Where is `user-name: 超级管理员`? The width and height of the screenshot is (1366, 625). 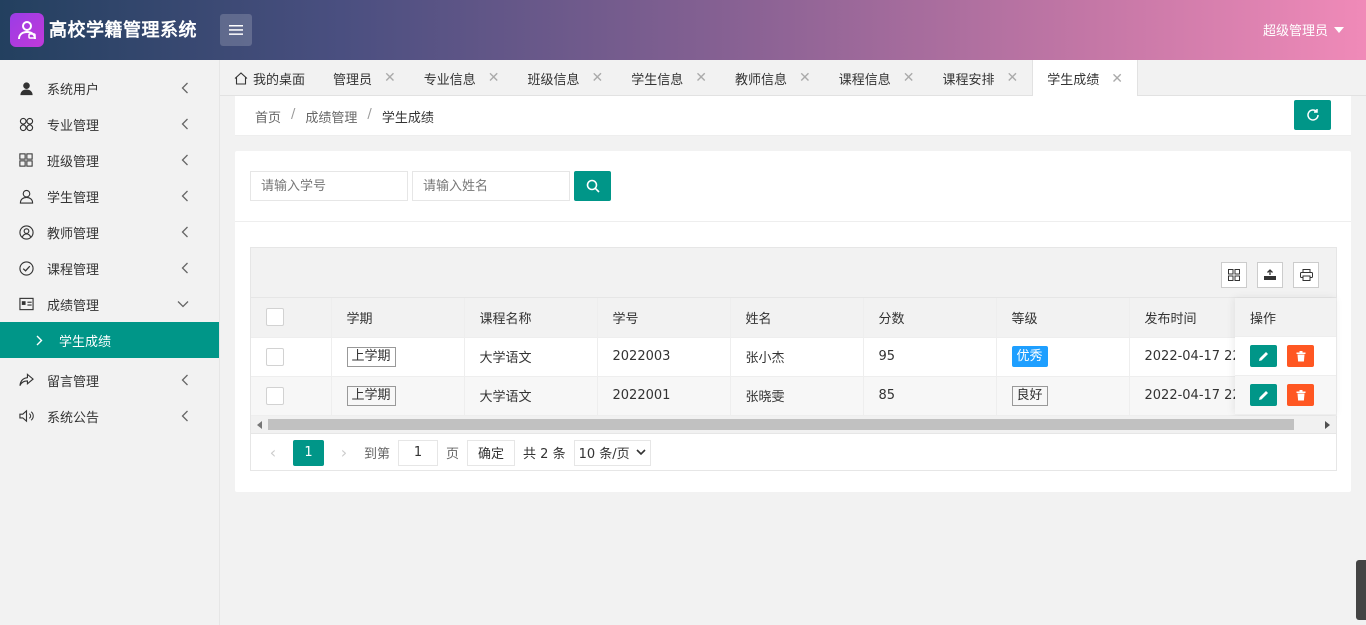 user-name: 超级管理员 is located at coordinates (1295, 31).